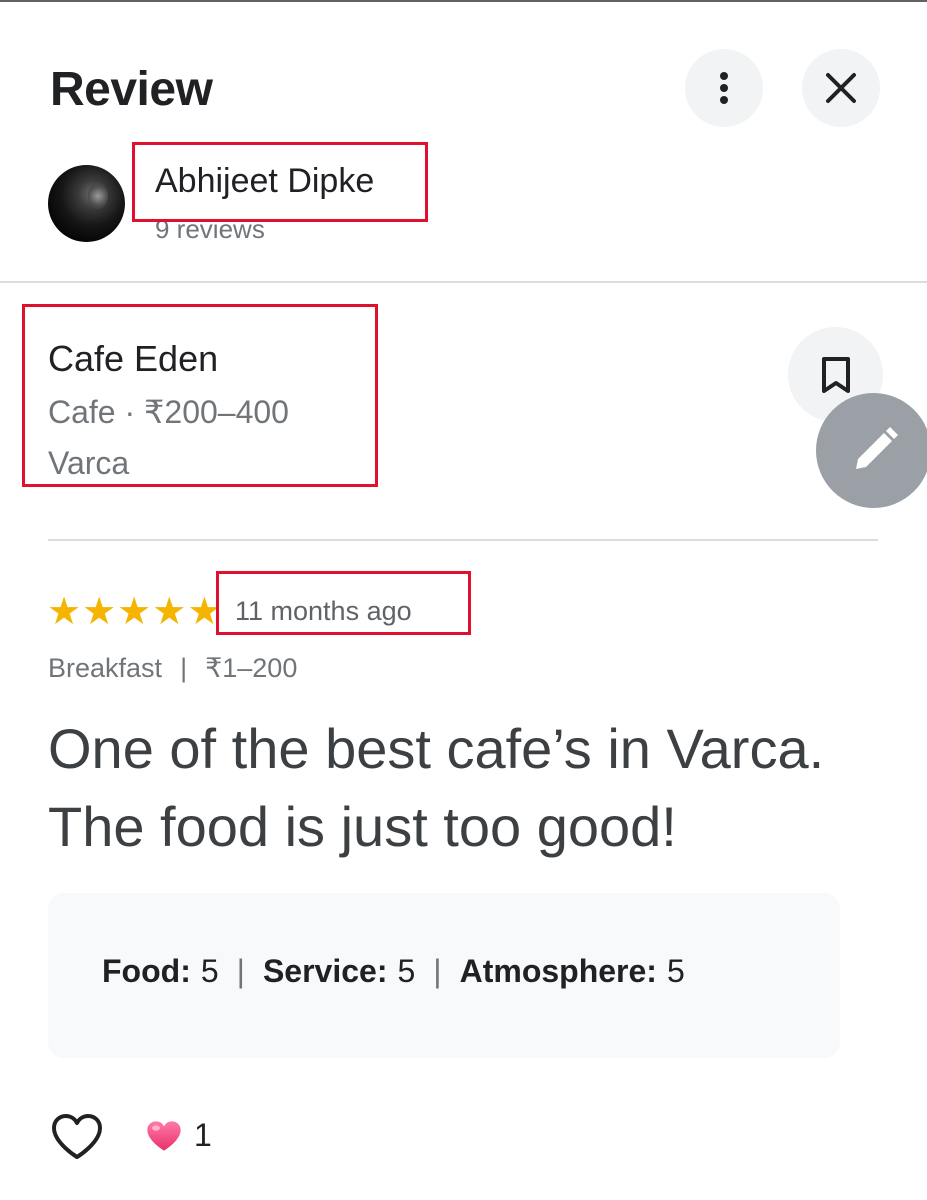 The image size is (927, 1200). I want to click on author-name: Abhijeet Dipke, so click(264, 181).